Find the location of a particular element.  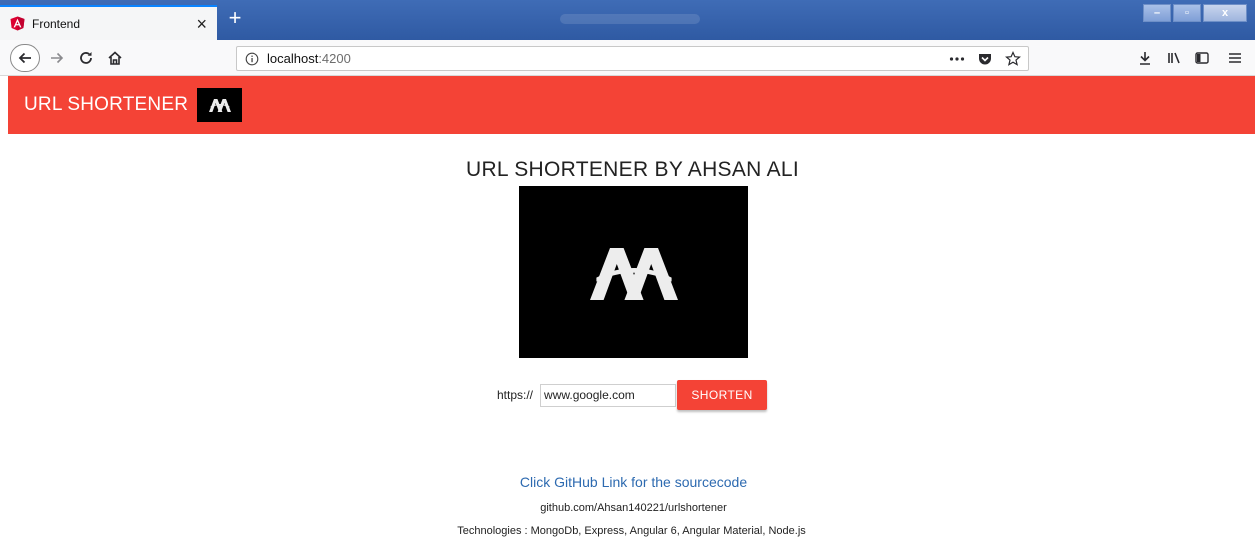

page-title: URL SHORTENER BY AHSAN ALI is located at coordinates (632, 169).